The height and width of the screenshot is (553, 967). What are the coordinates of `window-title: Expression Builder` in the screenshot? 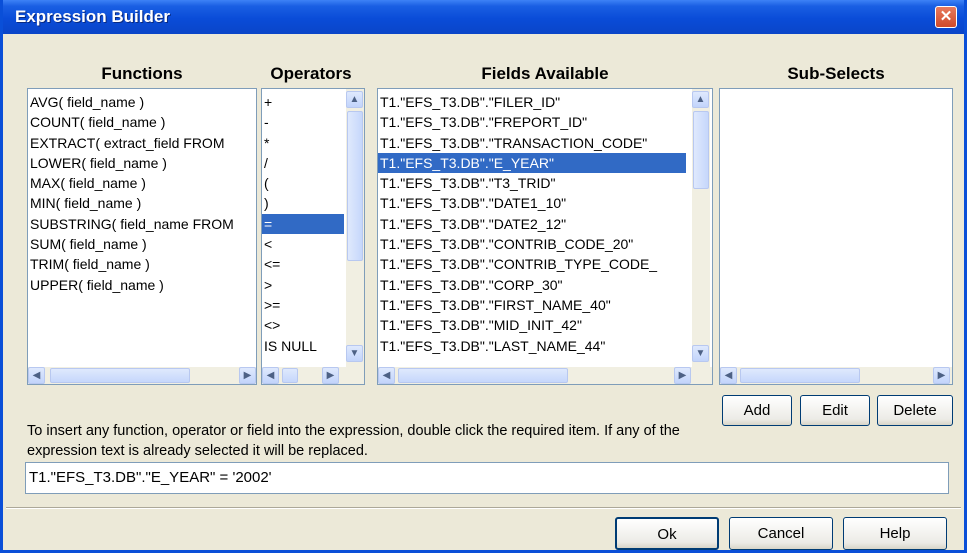 It's located at (92, 16).